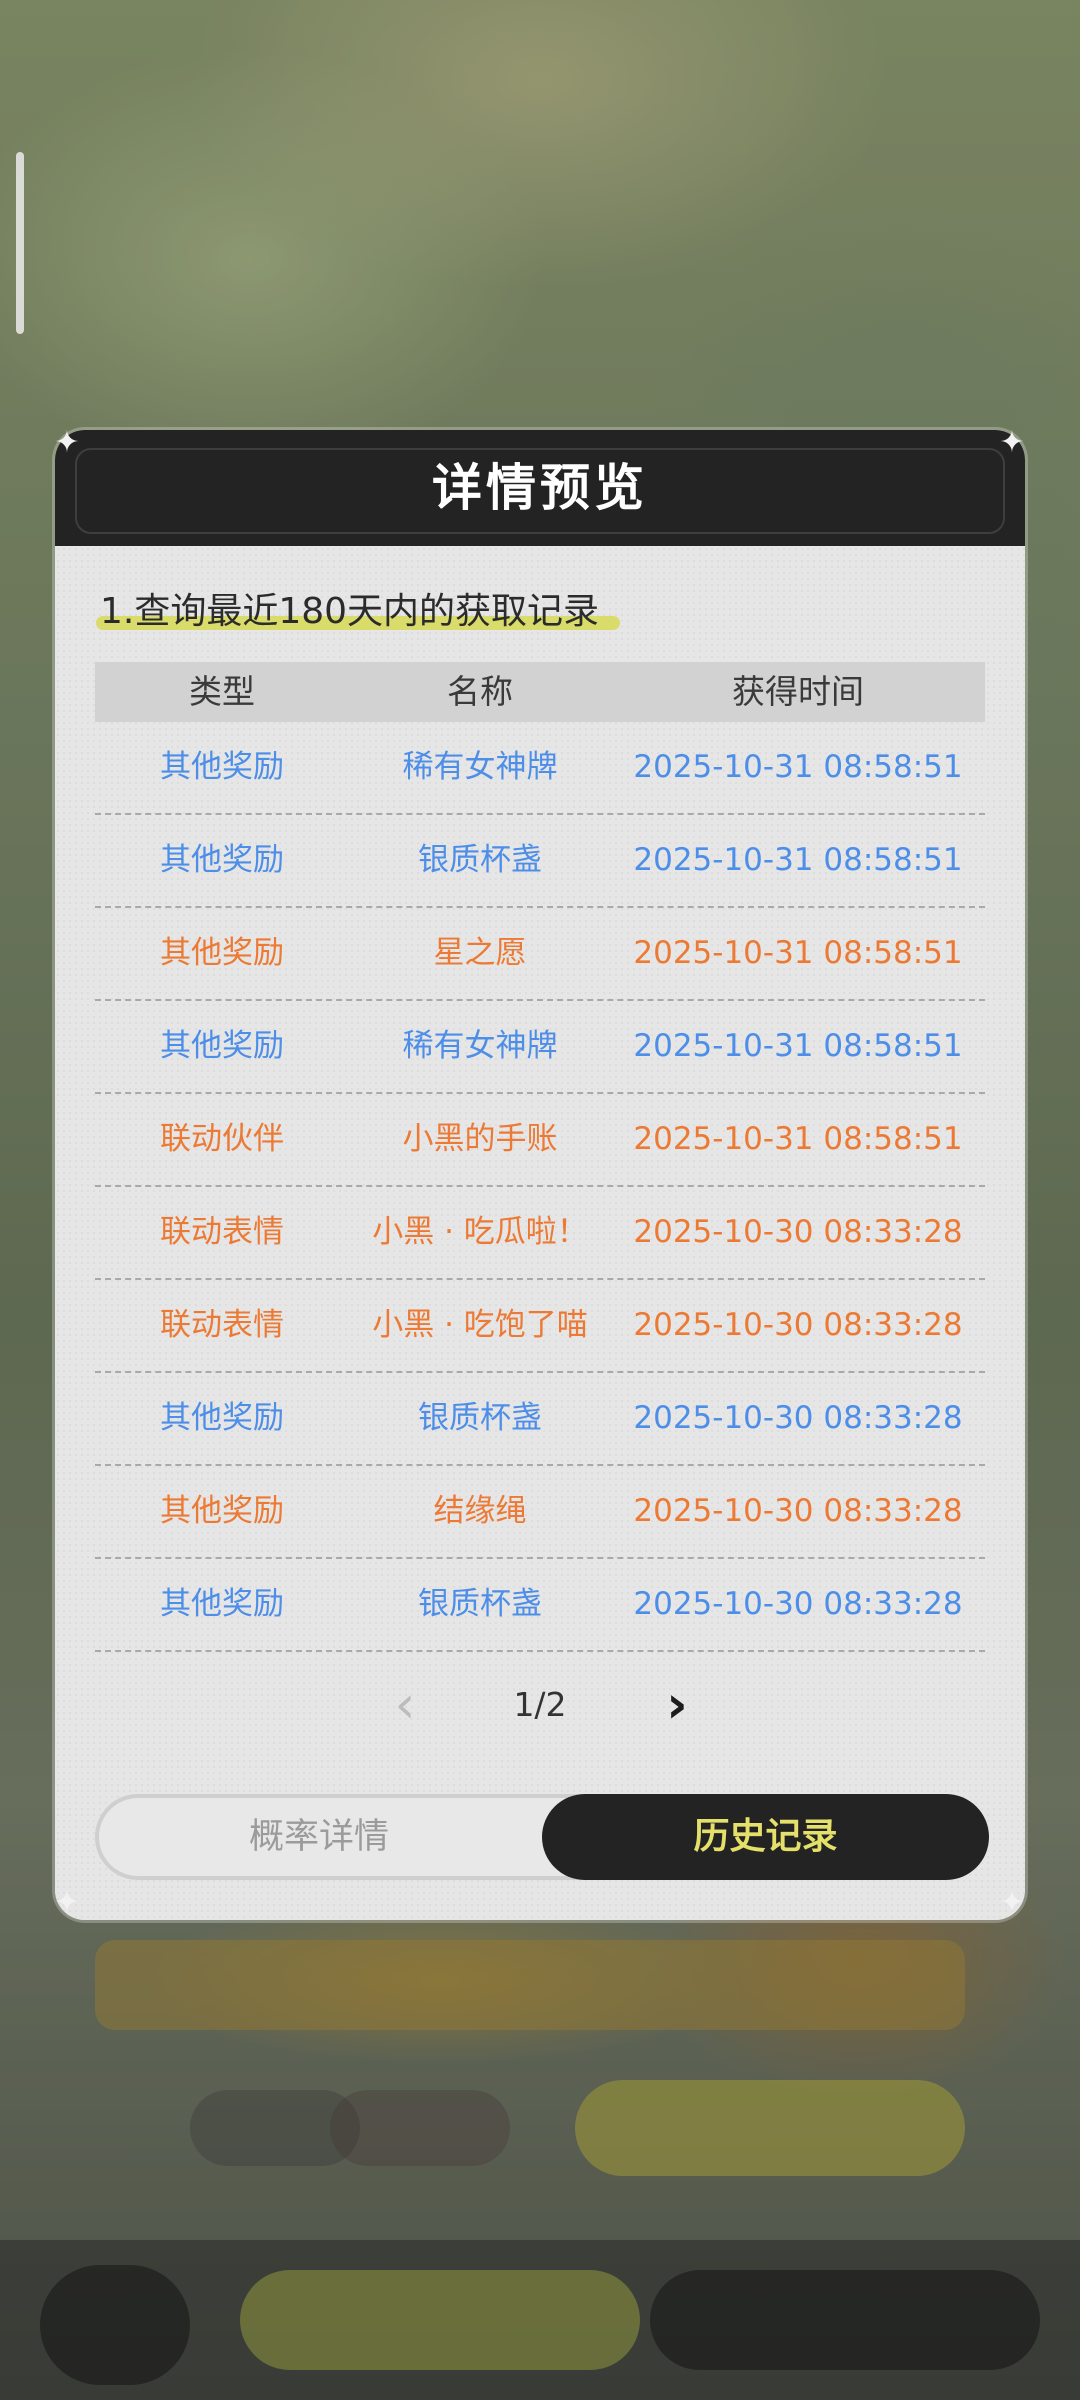 This screenshot has width=1080, height=2400. I want to click on modal-header: 详情预览, so click(540, 488).